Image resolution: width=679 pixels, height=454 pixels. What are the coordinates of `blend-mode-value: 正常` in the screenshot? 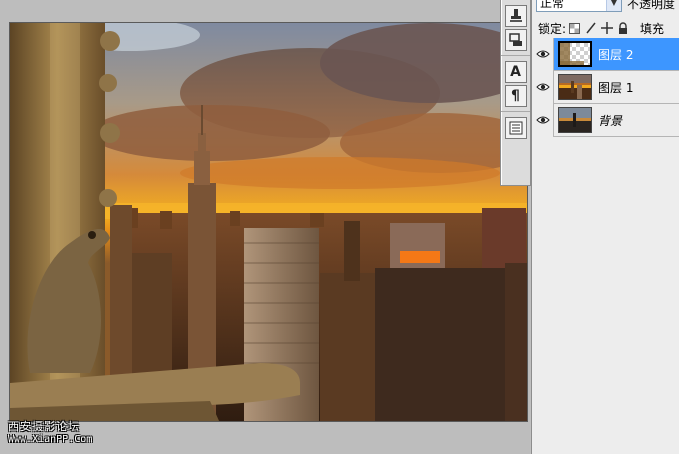 It's located at (552, 5).